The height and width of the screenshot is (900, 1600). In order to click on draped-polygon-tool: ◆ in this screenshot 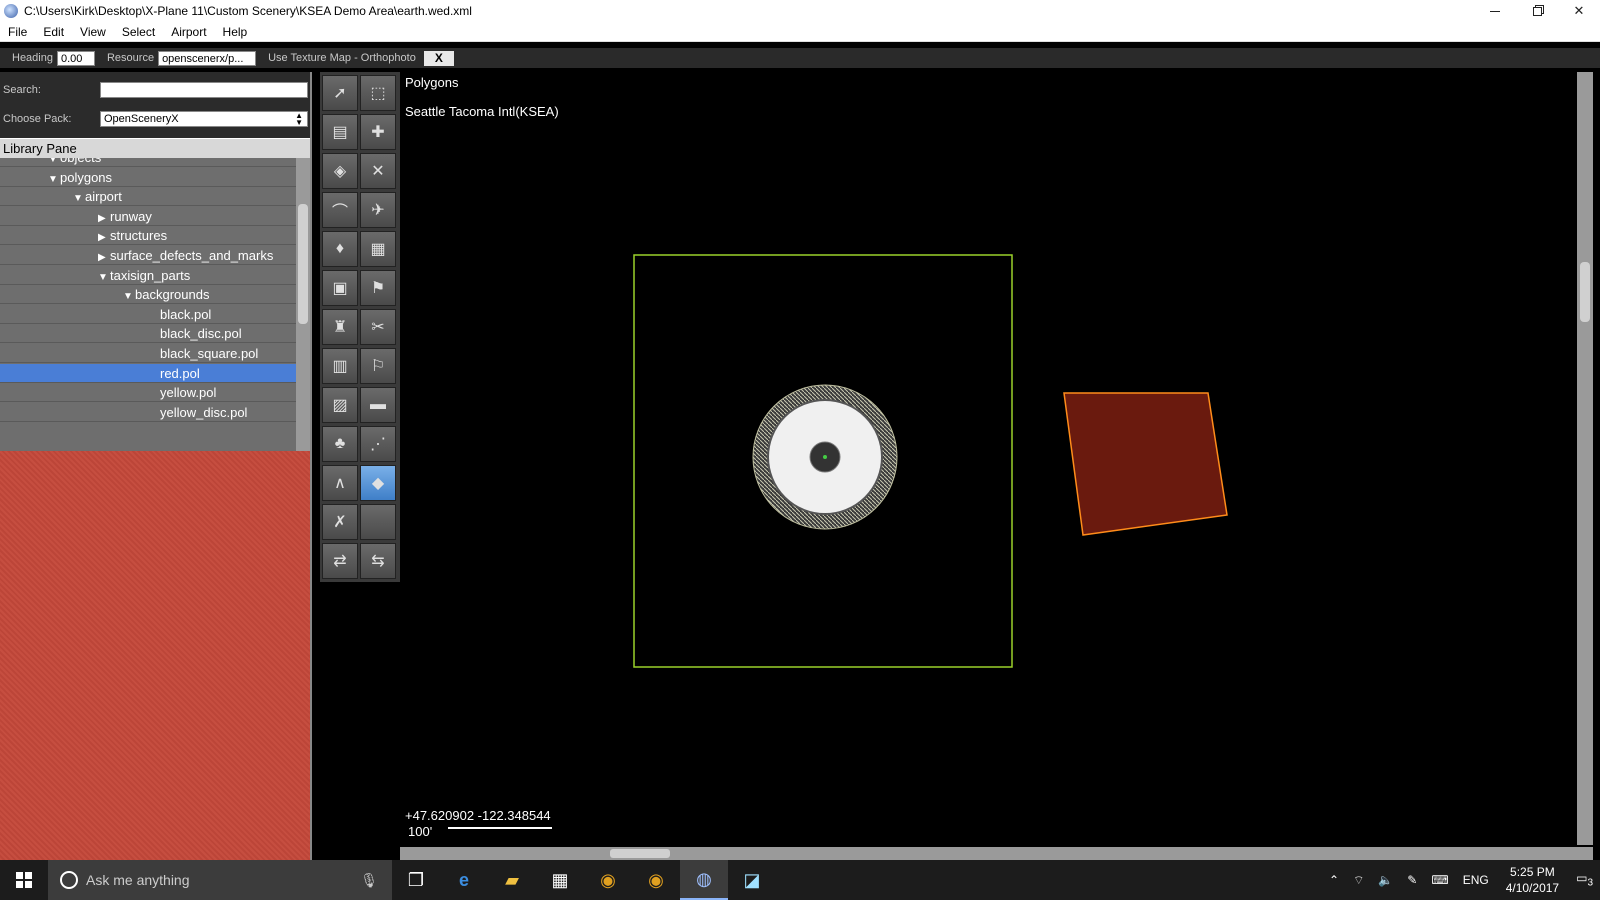, I will do `click(378, 483)`.